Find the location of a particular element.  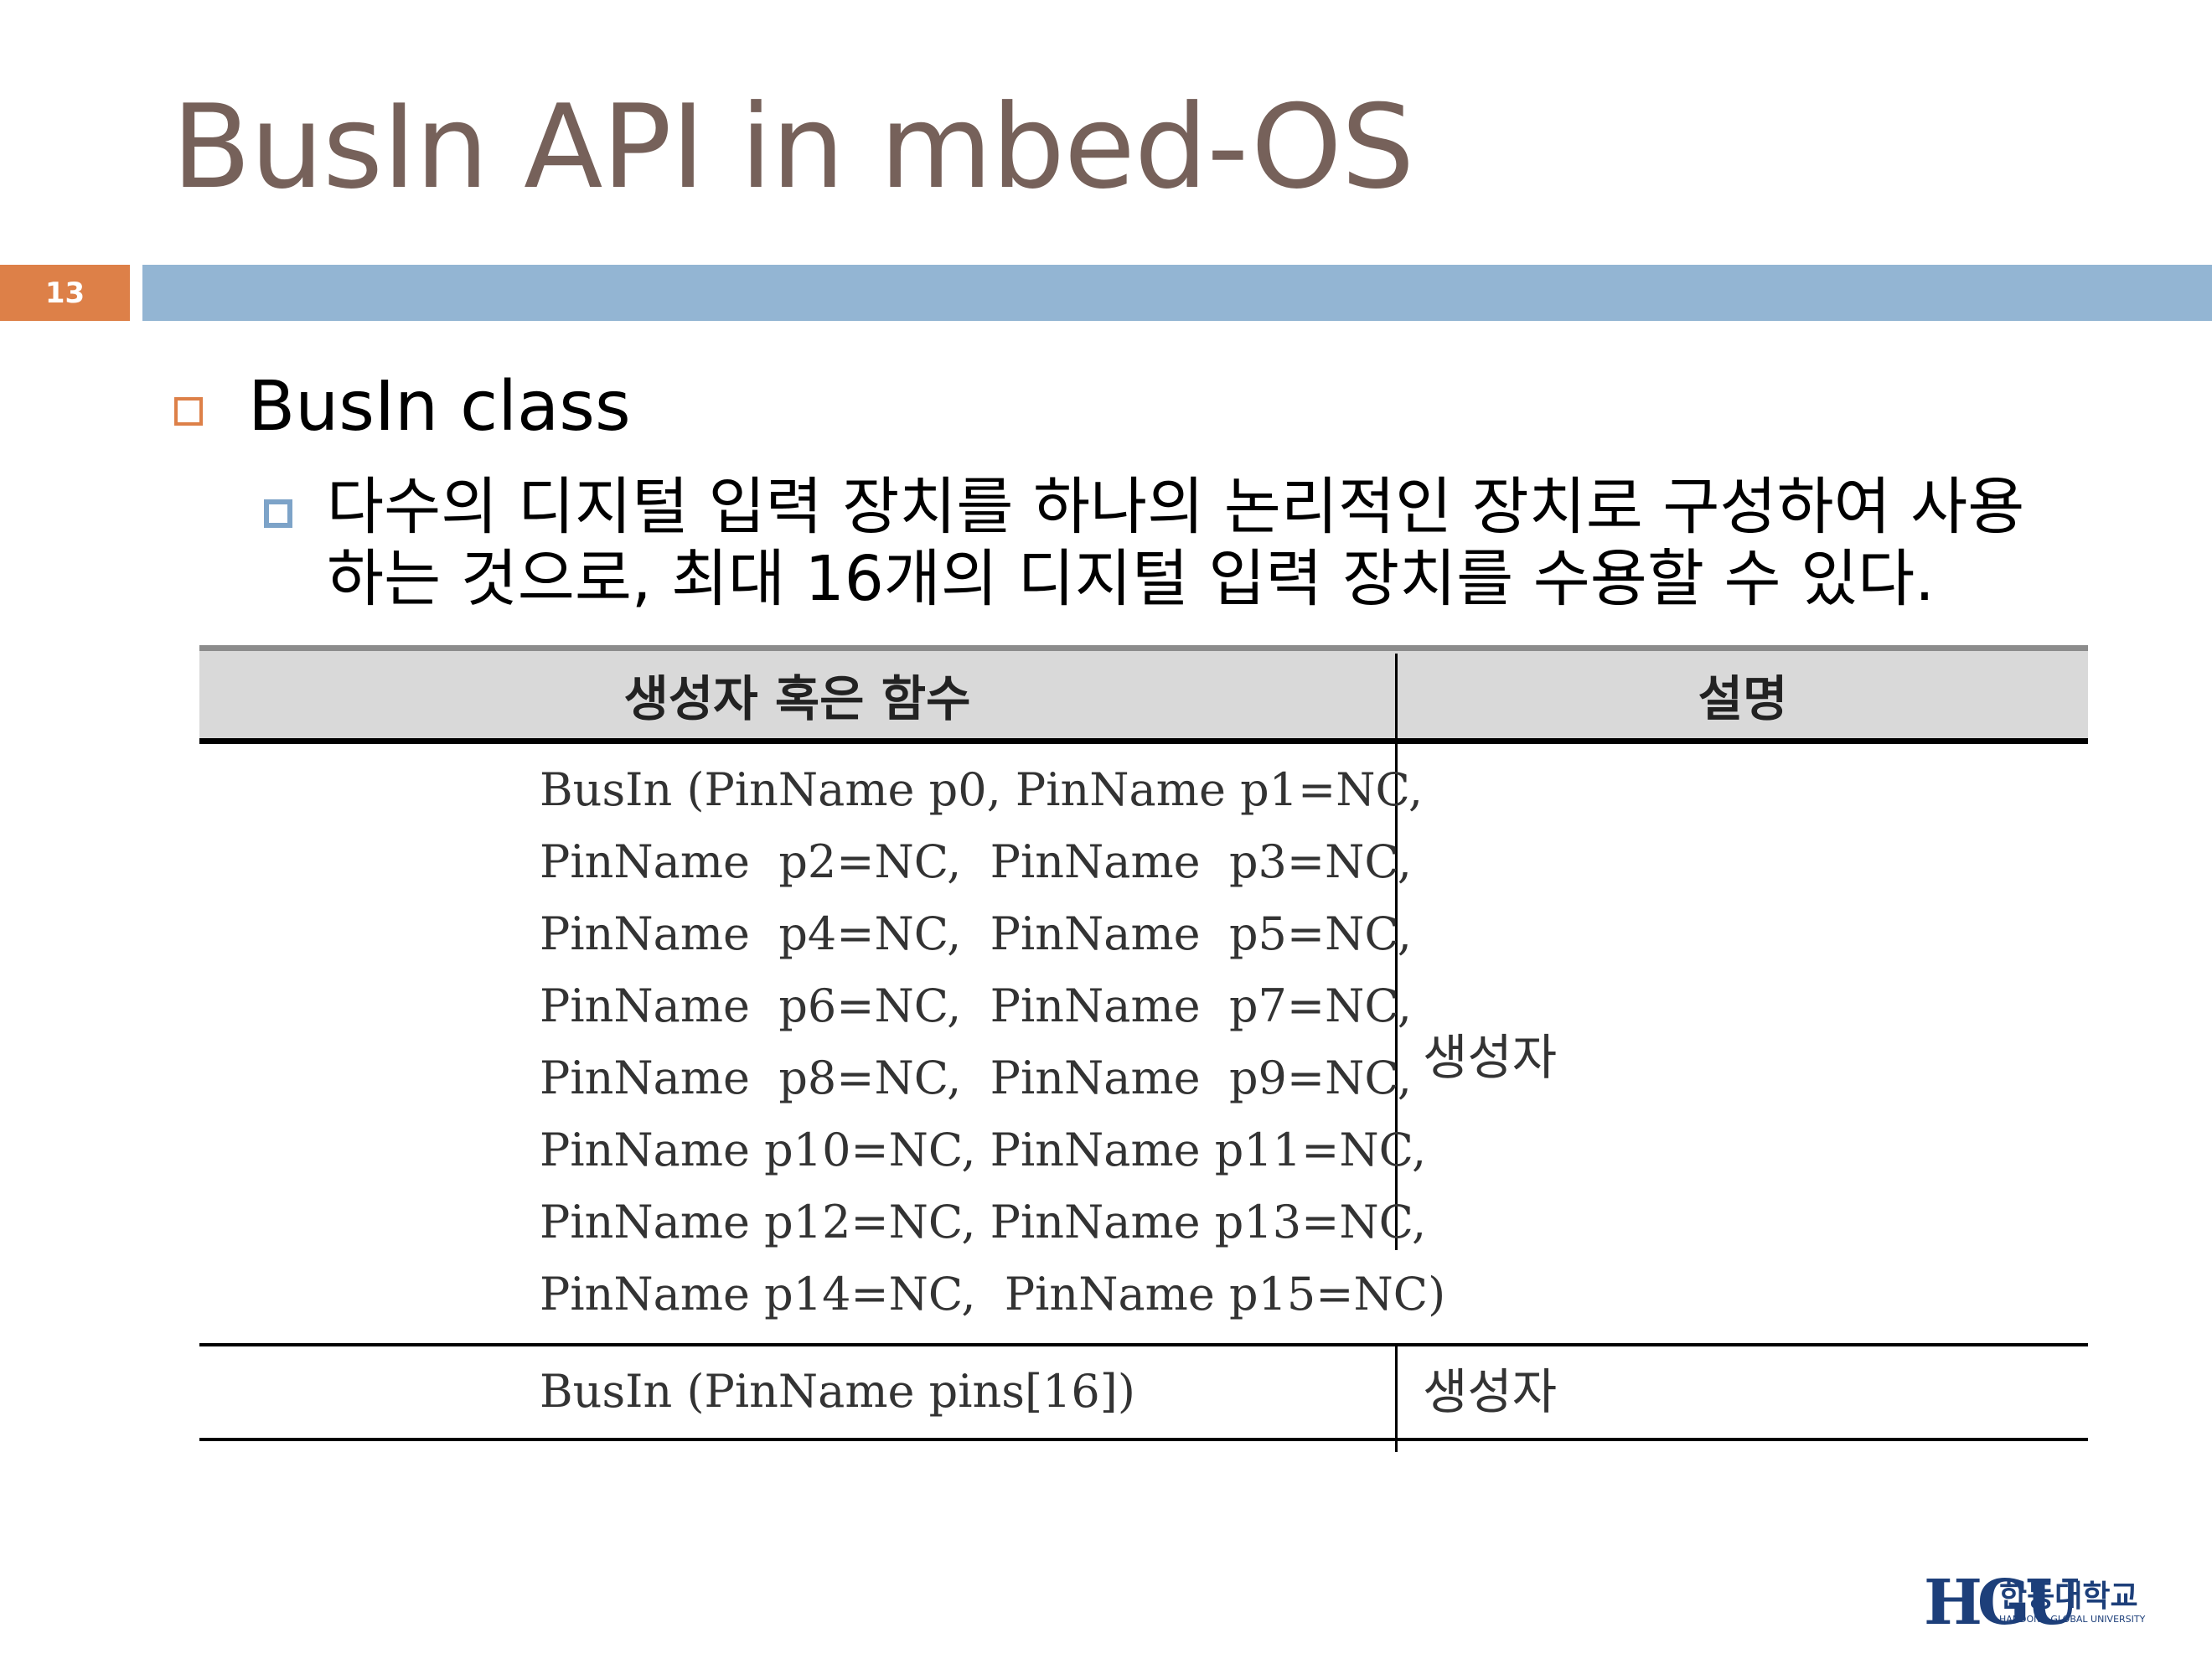

page-number-badge: 13 is located at coordinates (65, 293).